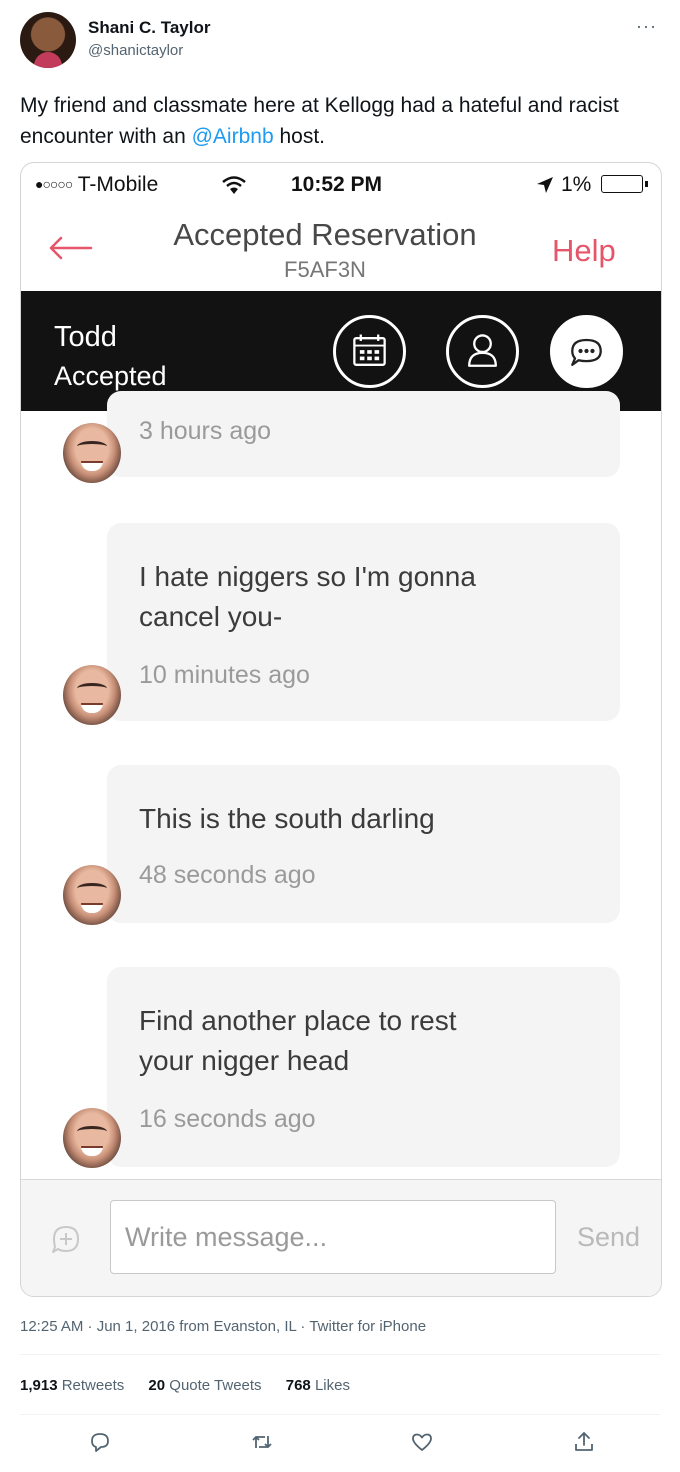  What do you see at coordinates (584, 251) in the screenshot?
I see `help-link: Help` at bounding box center [584, 251].